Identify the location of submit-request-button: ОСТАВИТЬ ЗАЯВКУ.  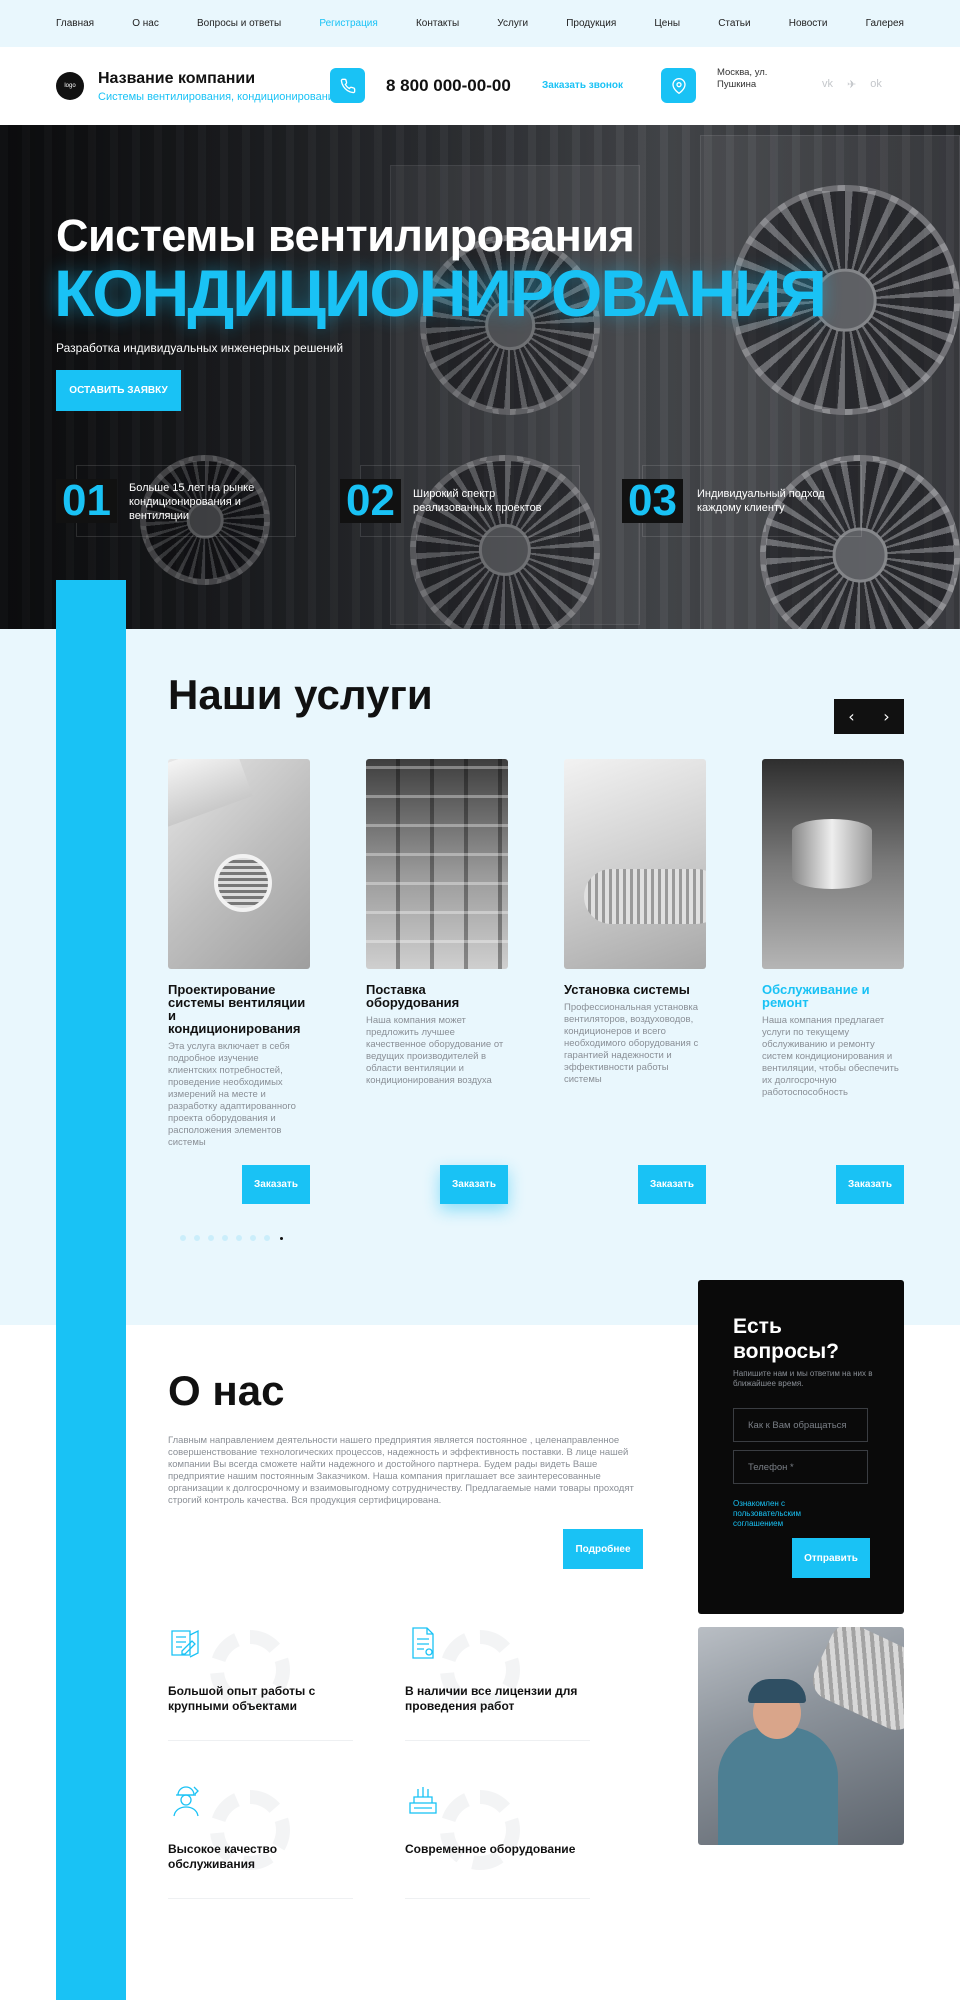
(118, 390).